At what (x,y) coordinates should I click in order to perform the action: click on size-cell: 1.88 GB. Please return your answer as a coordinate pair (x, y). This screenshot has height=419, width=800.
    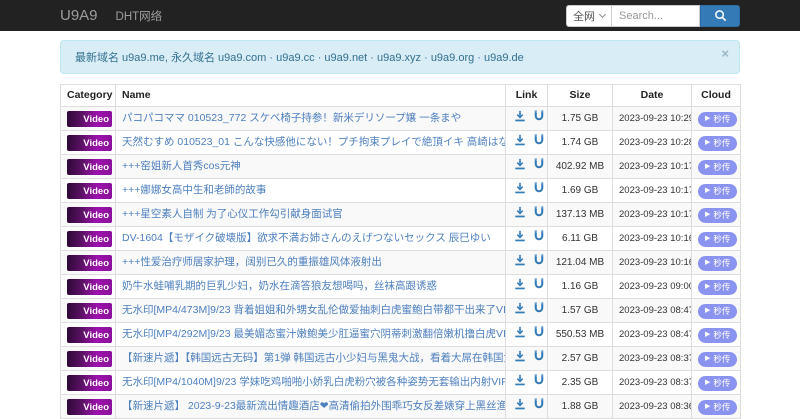
    Looking at the image, I should click on (580, 406).